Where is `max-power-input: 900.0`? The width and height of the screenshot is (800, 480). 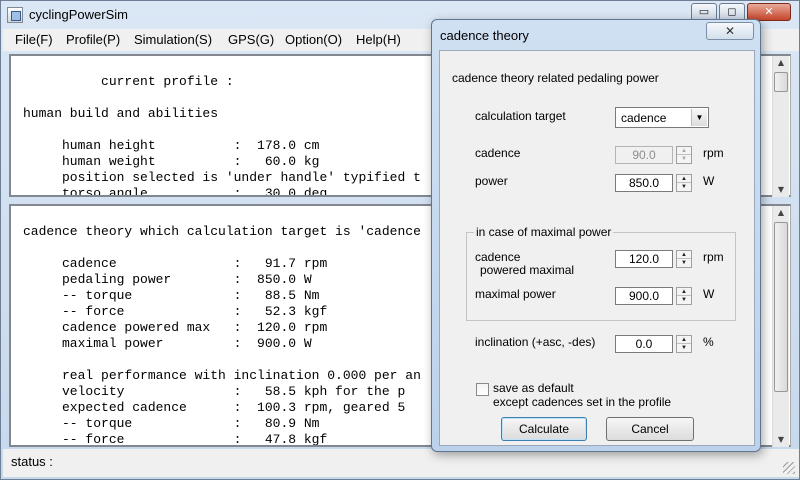
max-power-input: 900.0 is located at coordinates (644, 296).